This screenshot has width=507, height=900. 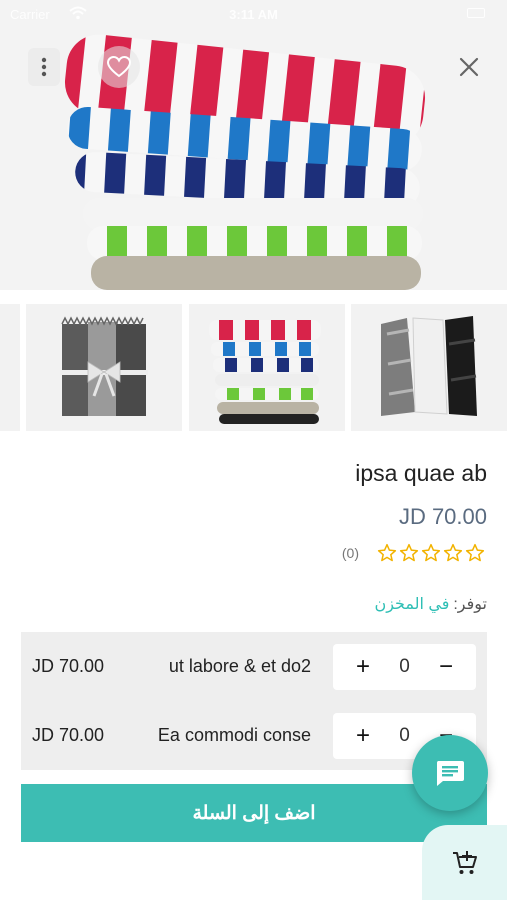 I want to click on thumbnail-grey-towels, so click(x=104, y=367).